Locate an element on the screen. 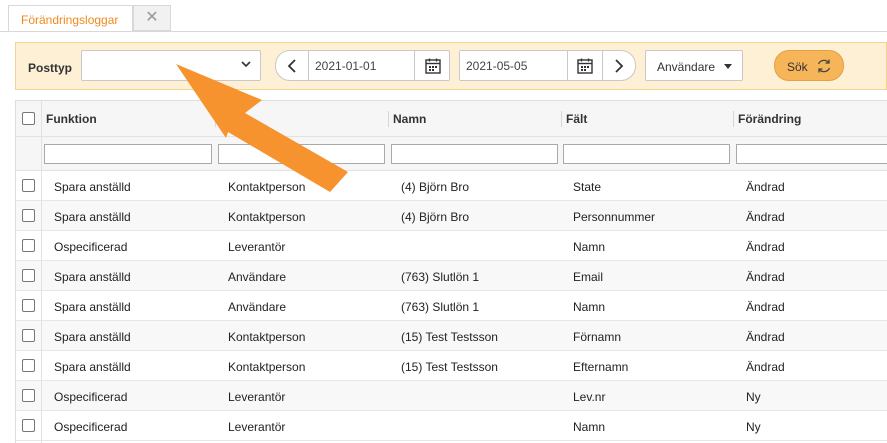 The image size is (887, 443). next-date-button is located at coordinates (618, 65).